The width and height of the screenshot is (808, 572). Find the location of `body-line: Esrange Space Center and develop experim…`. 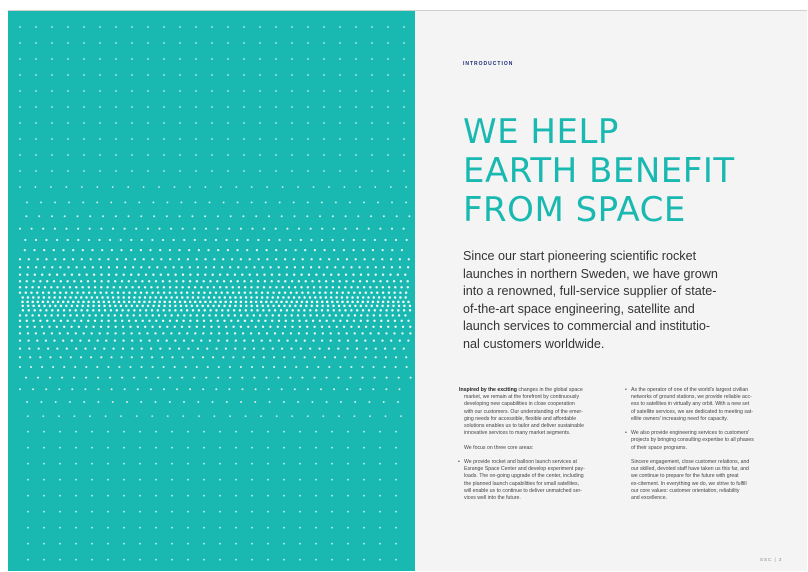

body-line: Esrange Space Center and develop experim… is located at coordinates (524, 469).